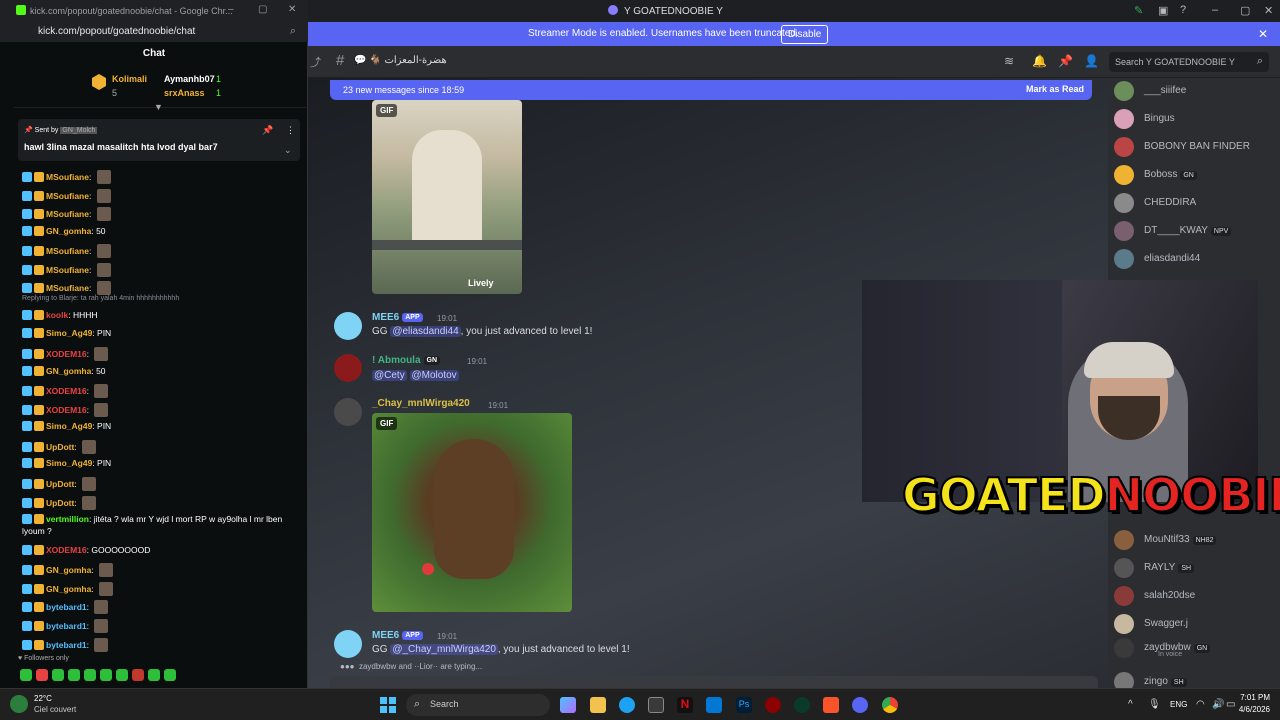 The image size is (1280, 720). Describe the element at coordinates (1130, 704) in the screenshot. I see `chevron-up-icon: ^` at that location.